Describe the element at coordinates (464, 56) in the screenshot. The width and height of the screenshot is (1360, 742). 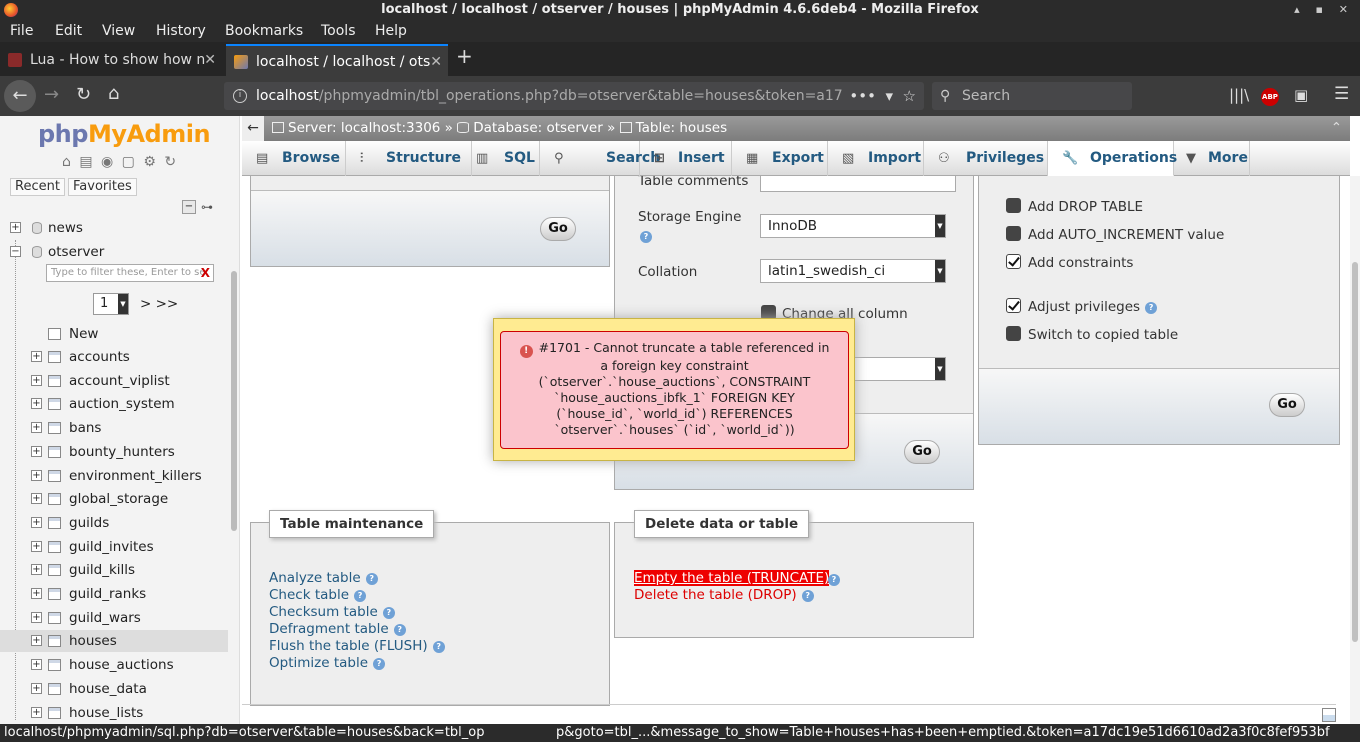
I see `new-tab-plus-icon: +` at that location.